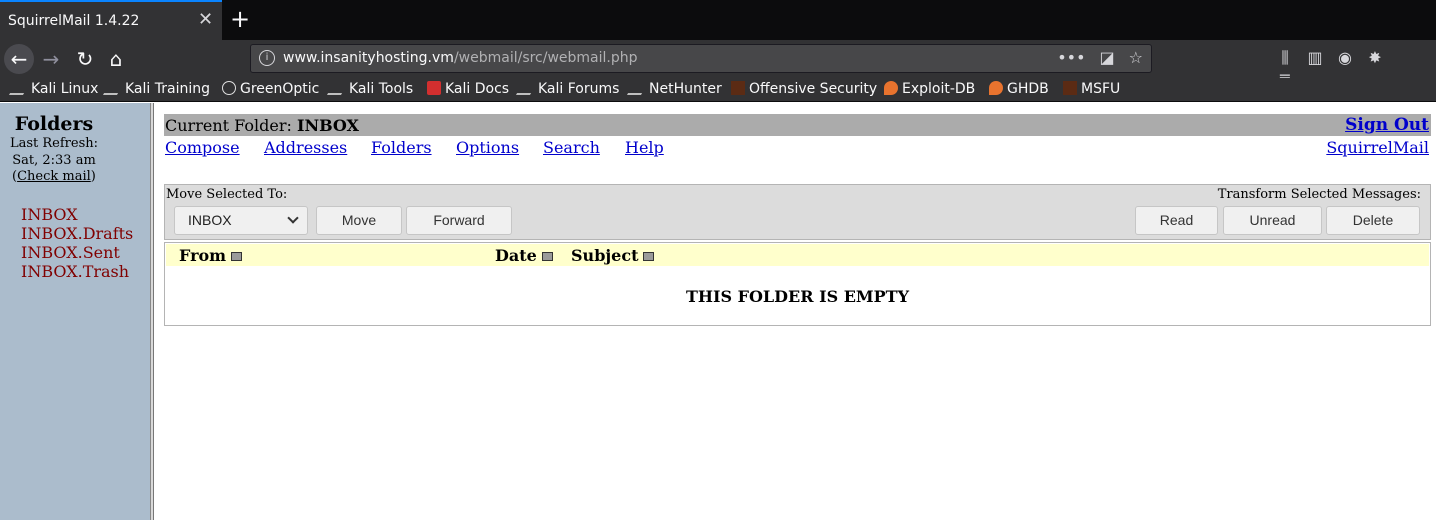 The width and height of the screenshot is (1436, 520). What do you see at coordinates (1070, 88) in the screenshot?
I see `msfu-icon` at bounding box center [1070, 88].